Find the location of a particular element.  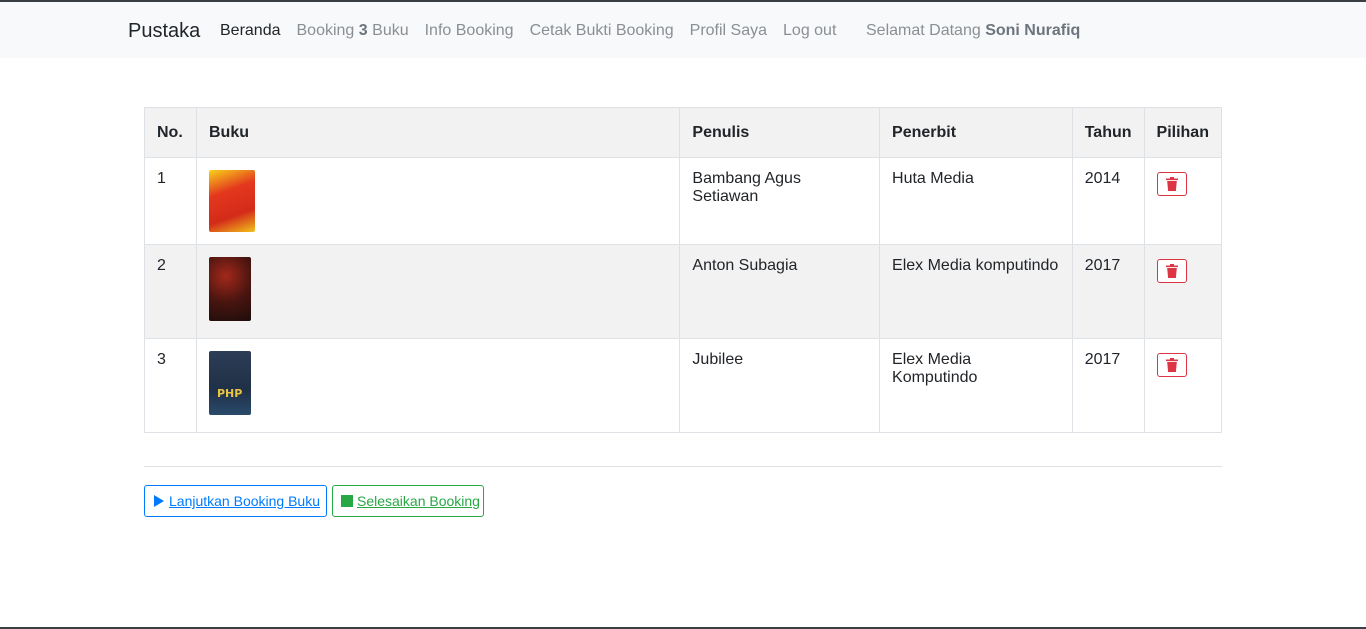

table-row: 1 Bambang Agus Setiawan Huta Media 2014 is located at coordinates (683, 201).